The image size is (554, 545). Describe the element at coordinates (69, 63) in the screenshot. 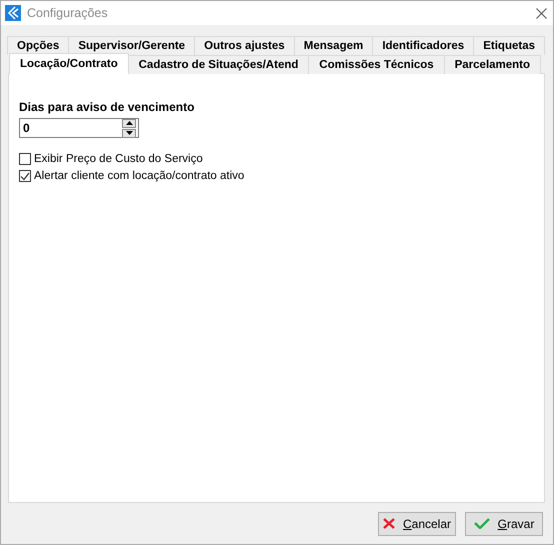

I see `tab: Locação/Contrato` at that location.